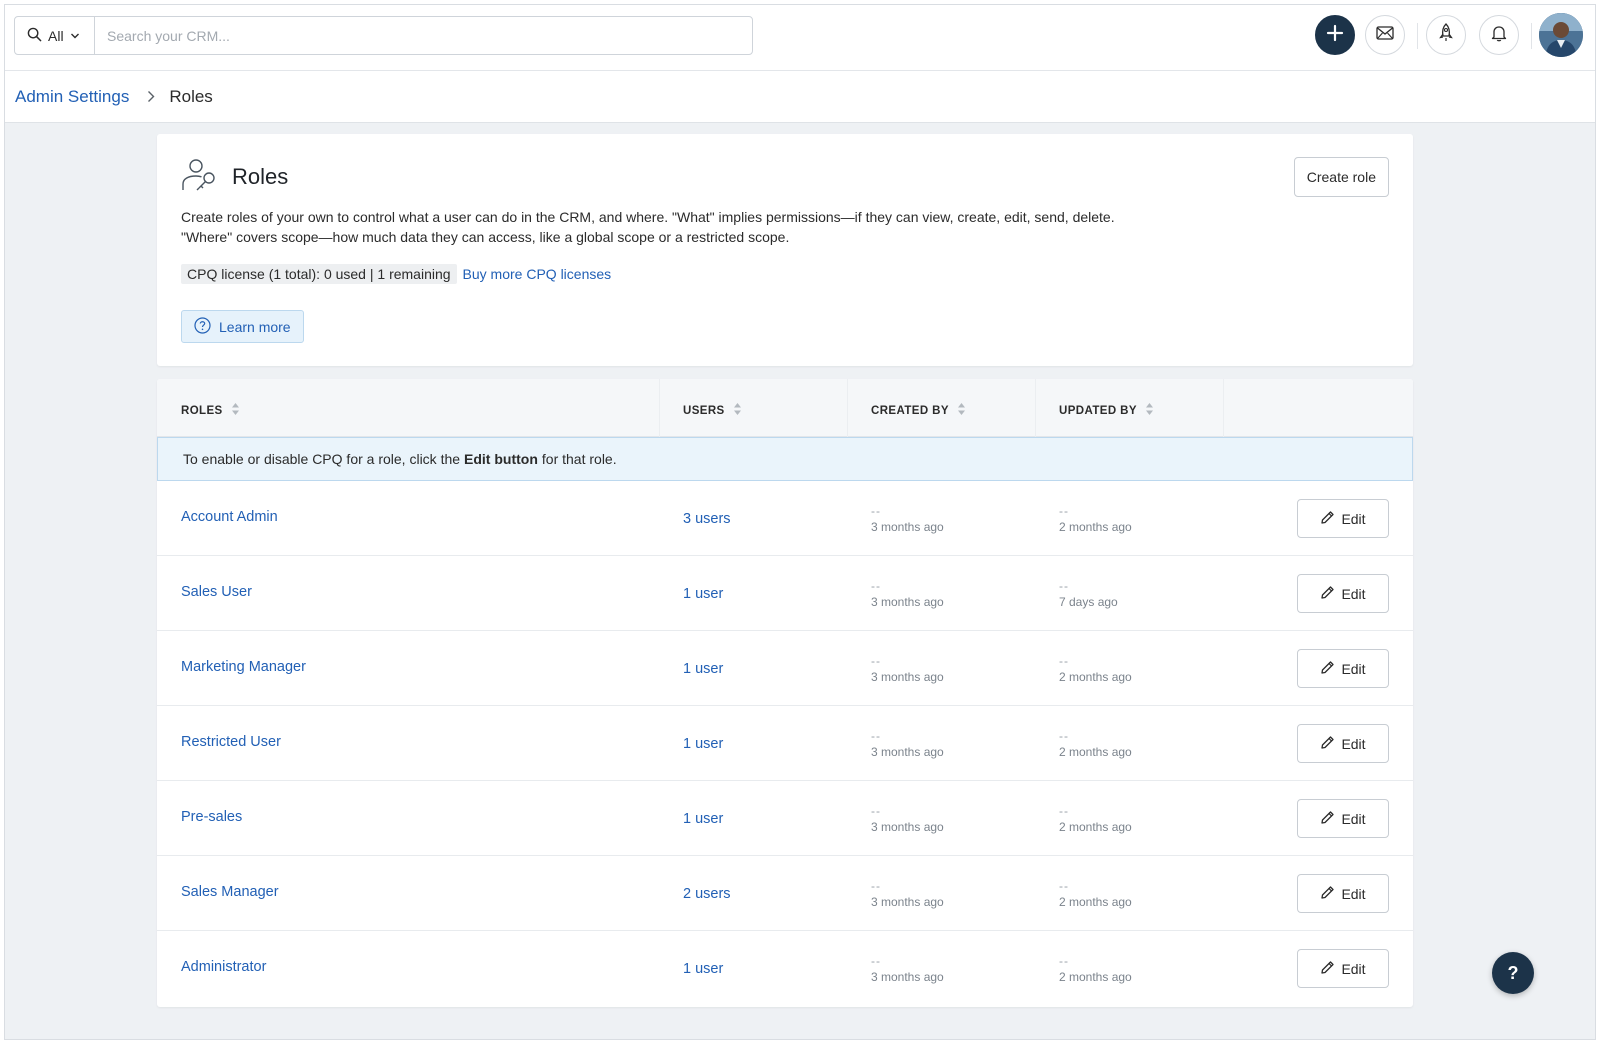  I want to click on role-name-link: Restricted User, so click(231, 742).